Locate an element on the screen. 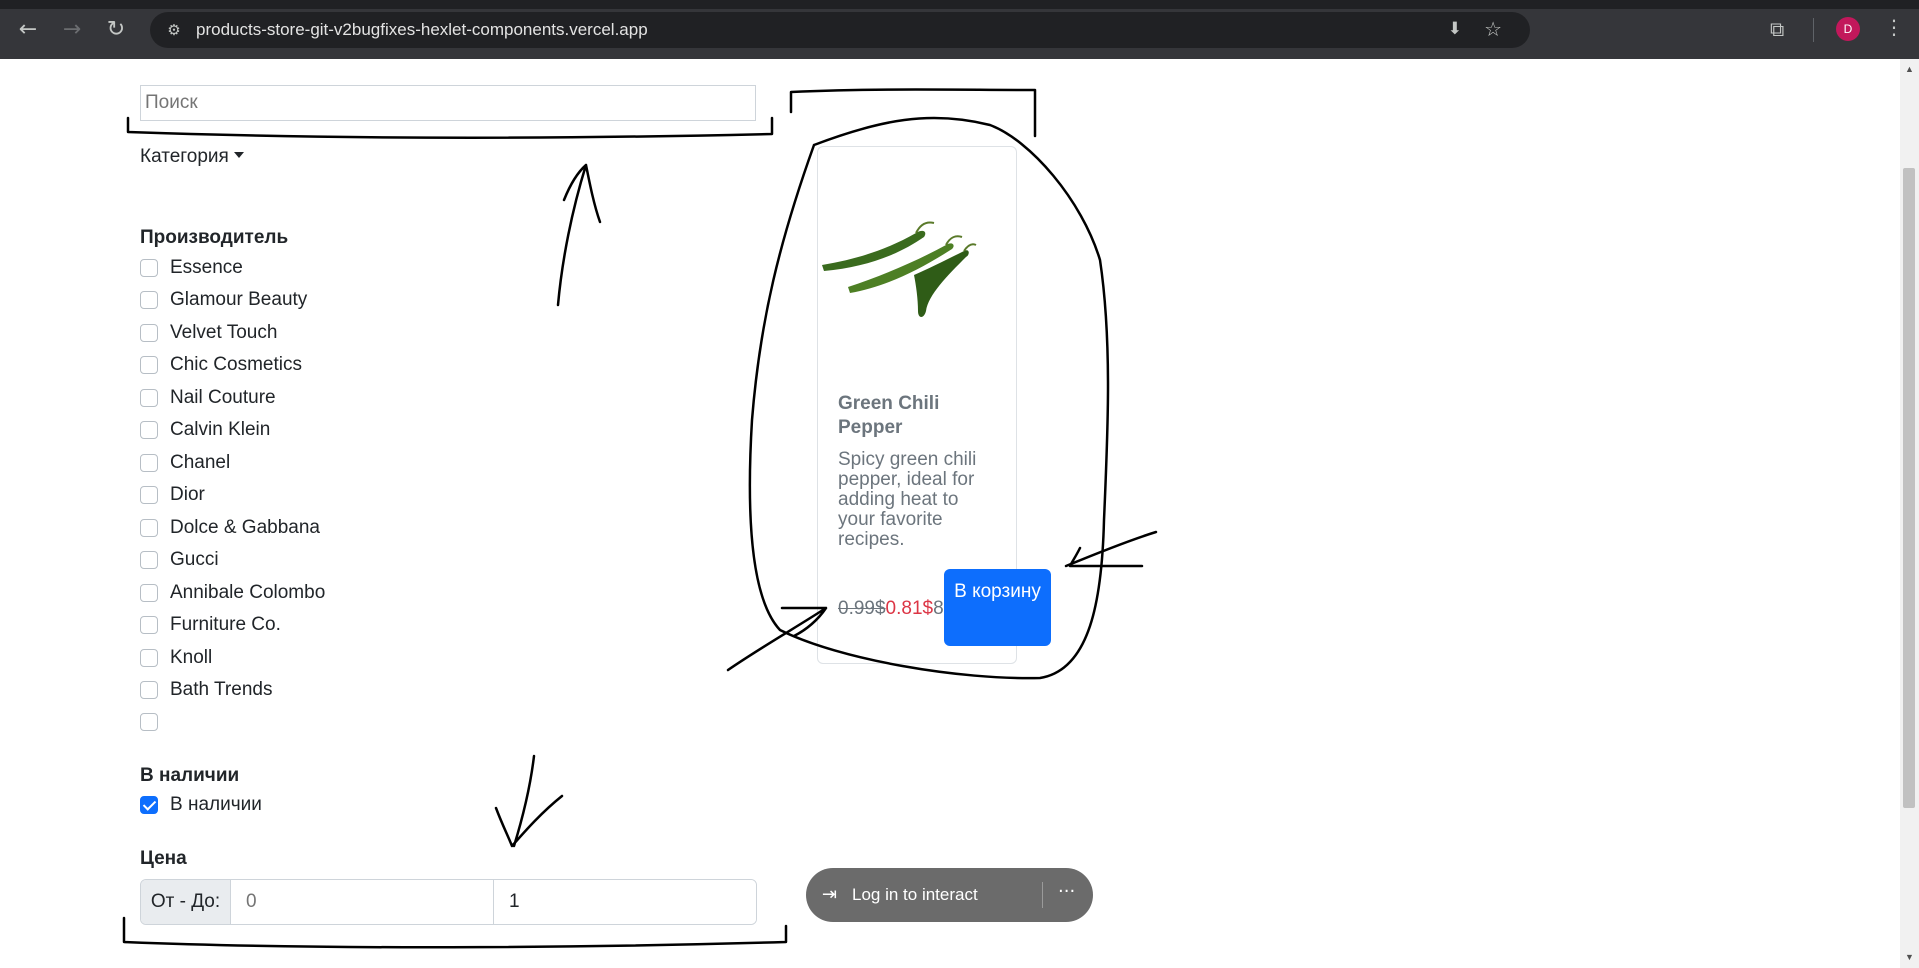 This screenshot has height=968, width=1919. stock-heading: В наличии is located at coordinates (190, 775).